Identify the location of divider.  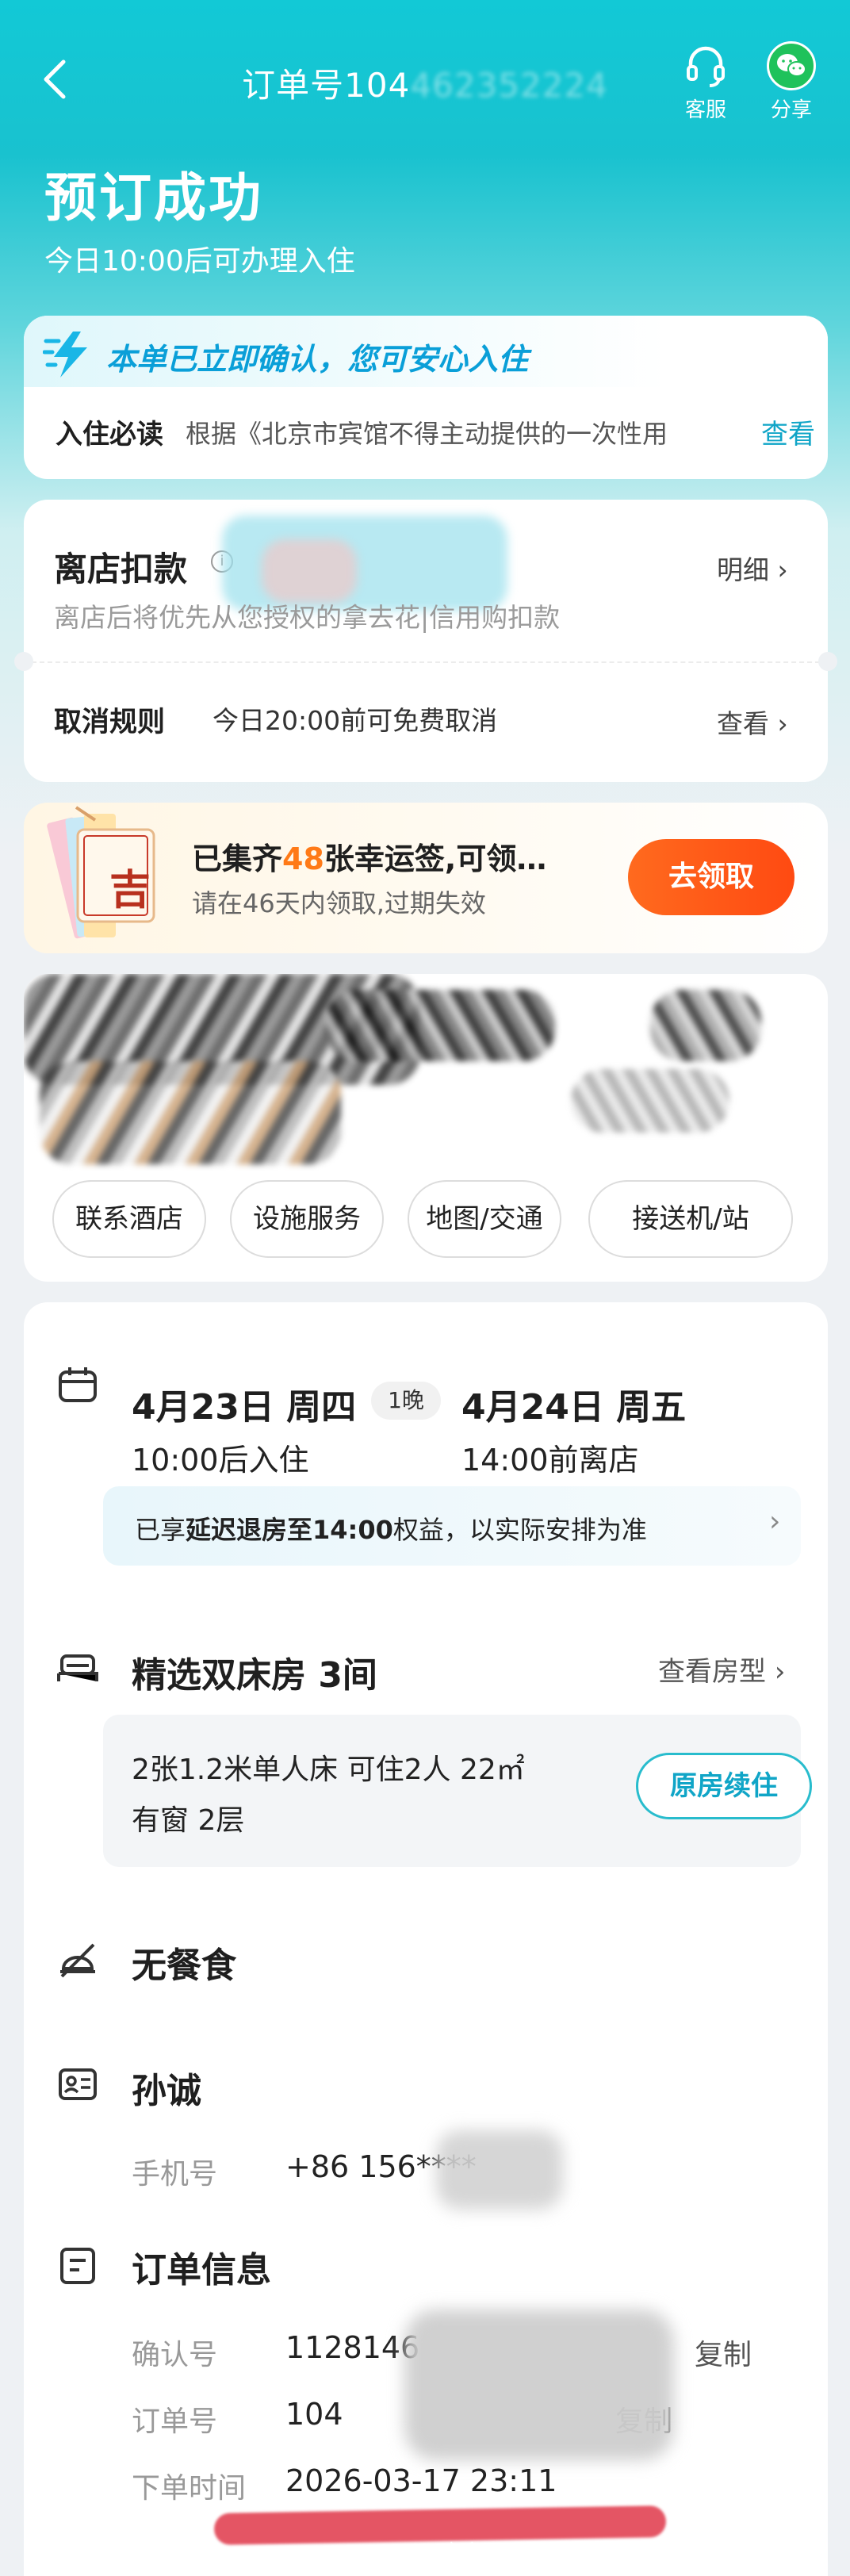
(426, 662).